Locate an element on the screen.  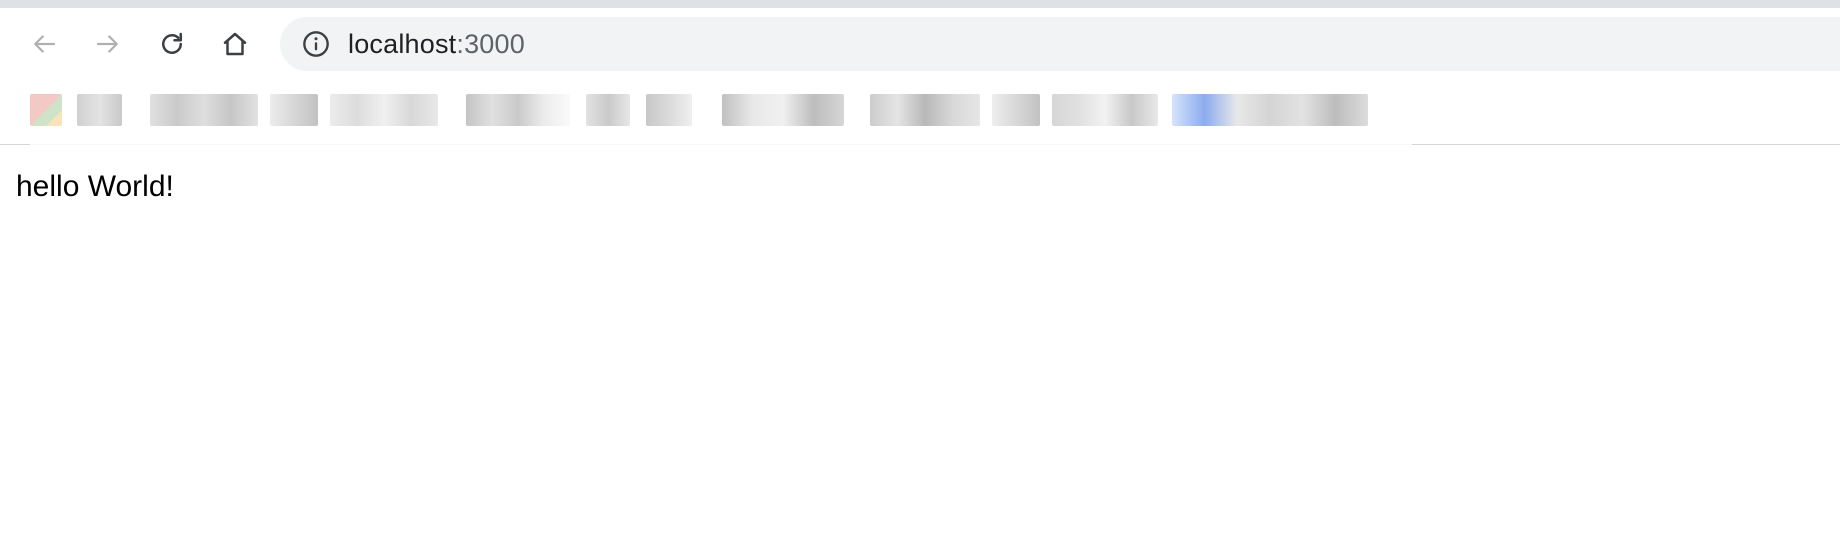
reload-button is located at coordinates (172, 44).